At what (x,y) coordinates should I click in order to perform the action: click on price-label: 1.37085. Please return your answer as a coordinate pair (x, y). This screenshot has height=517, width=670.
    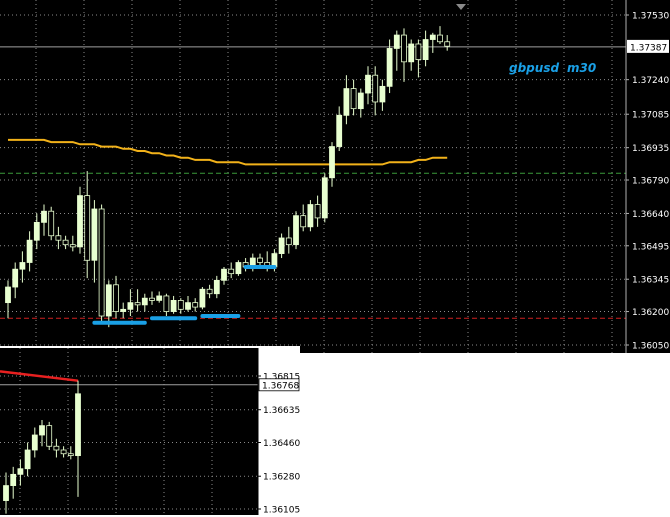
    Looking at the image, I should click on (650, 116).